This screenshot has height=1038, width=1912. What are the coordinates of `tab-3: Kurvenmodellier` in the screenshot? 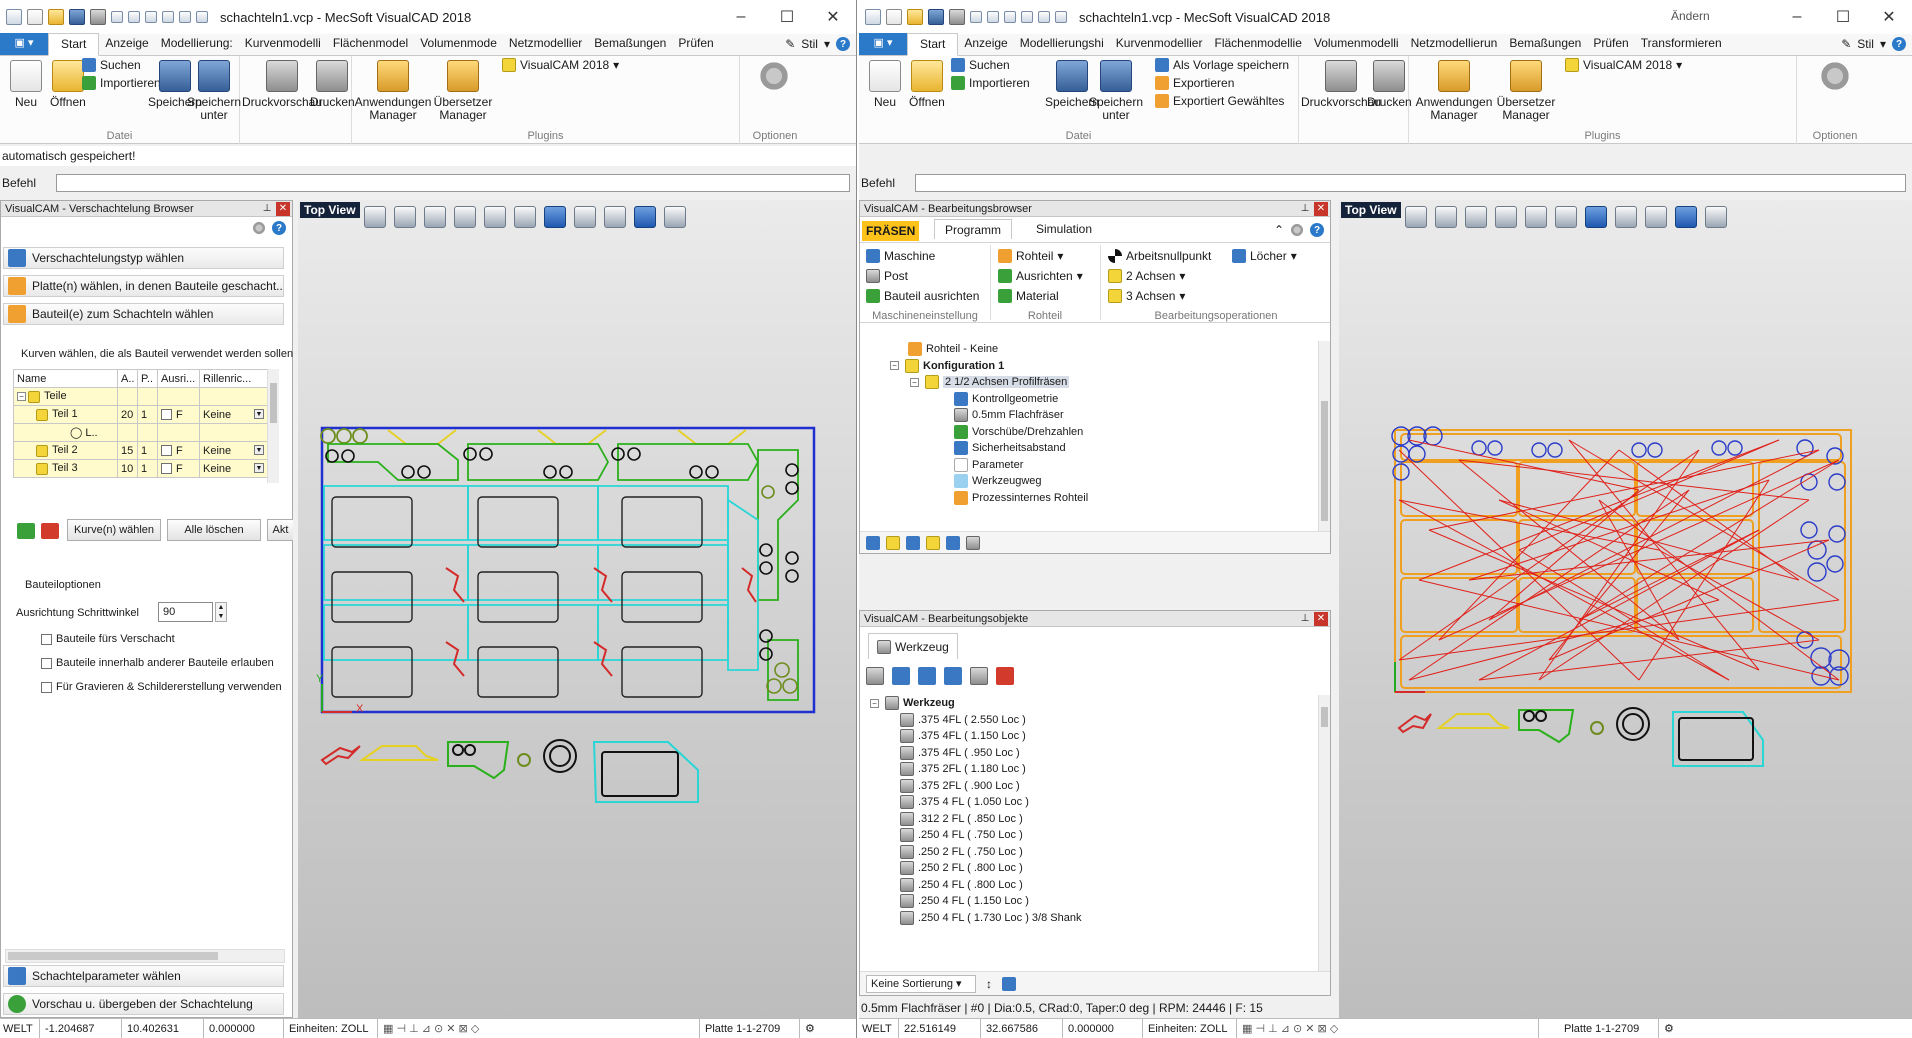 It's located at (1159, 44).